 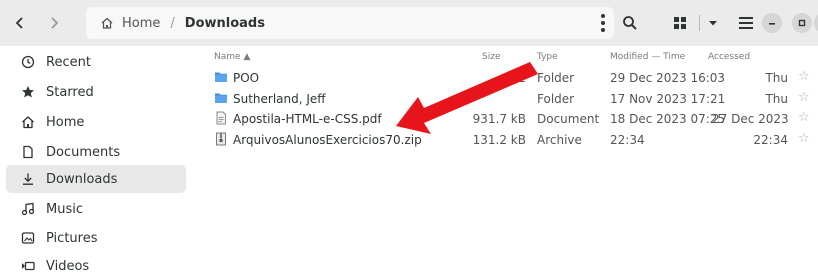 I want to click on path-menu-button, so click(x=603, y=23).